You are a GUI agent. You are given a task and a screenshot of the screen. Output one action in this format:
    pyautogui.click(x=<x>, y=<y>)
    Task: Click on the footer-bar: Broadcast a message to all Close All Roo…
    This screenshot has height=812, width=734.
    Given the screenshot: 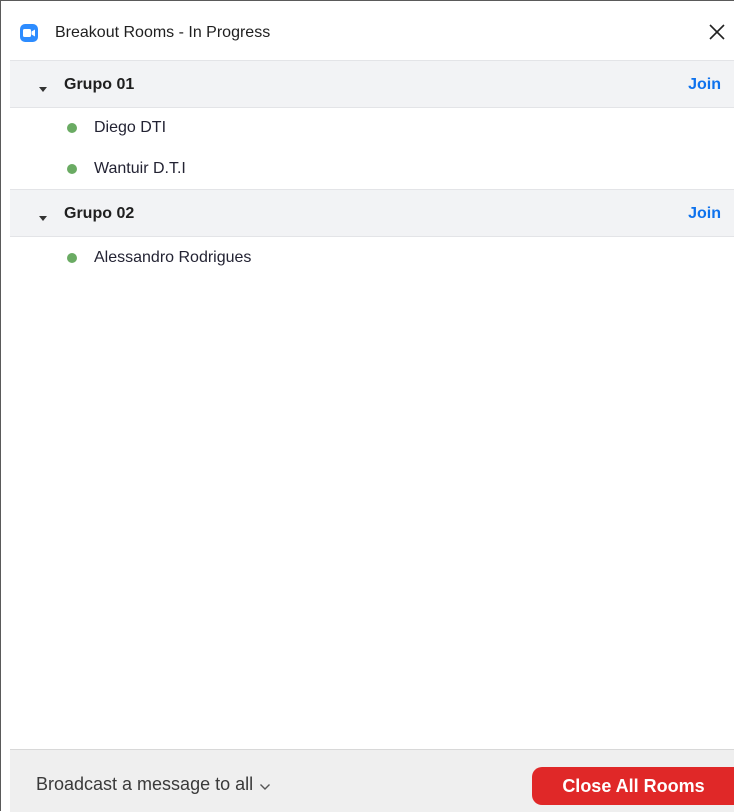 What is the action you would take?
    pyautogui.click(x=372, y=780)
    